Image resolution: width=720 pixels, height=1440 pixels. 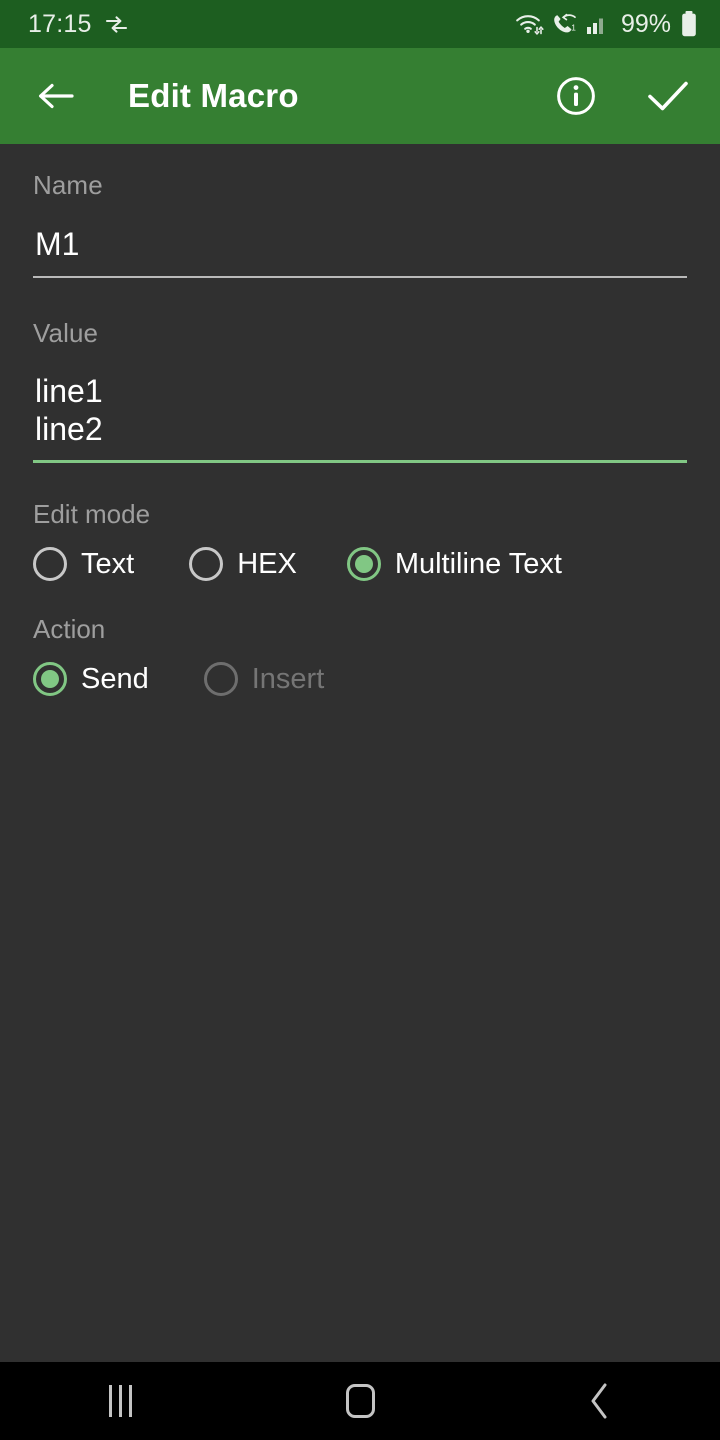 I want to click on wifi-icon, so click(x=529, y=24).